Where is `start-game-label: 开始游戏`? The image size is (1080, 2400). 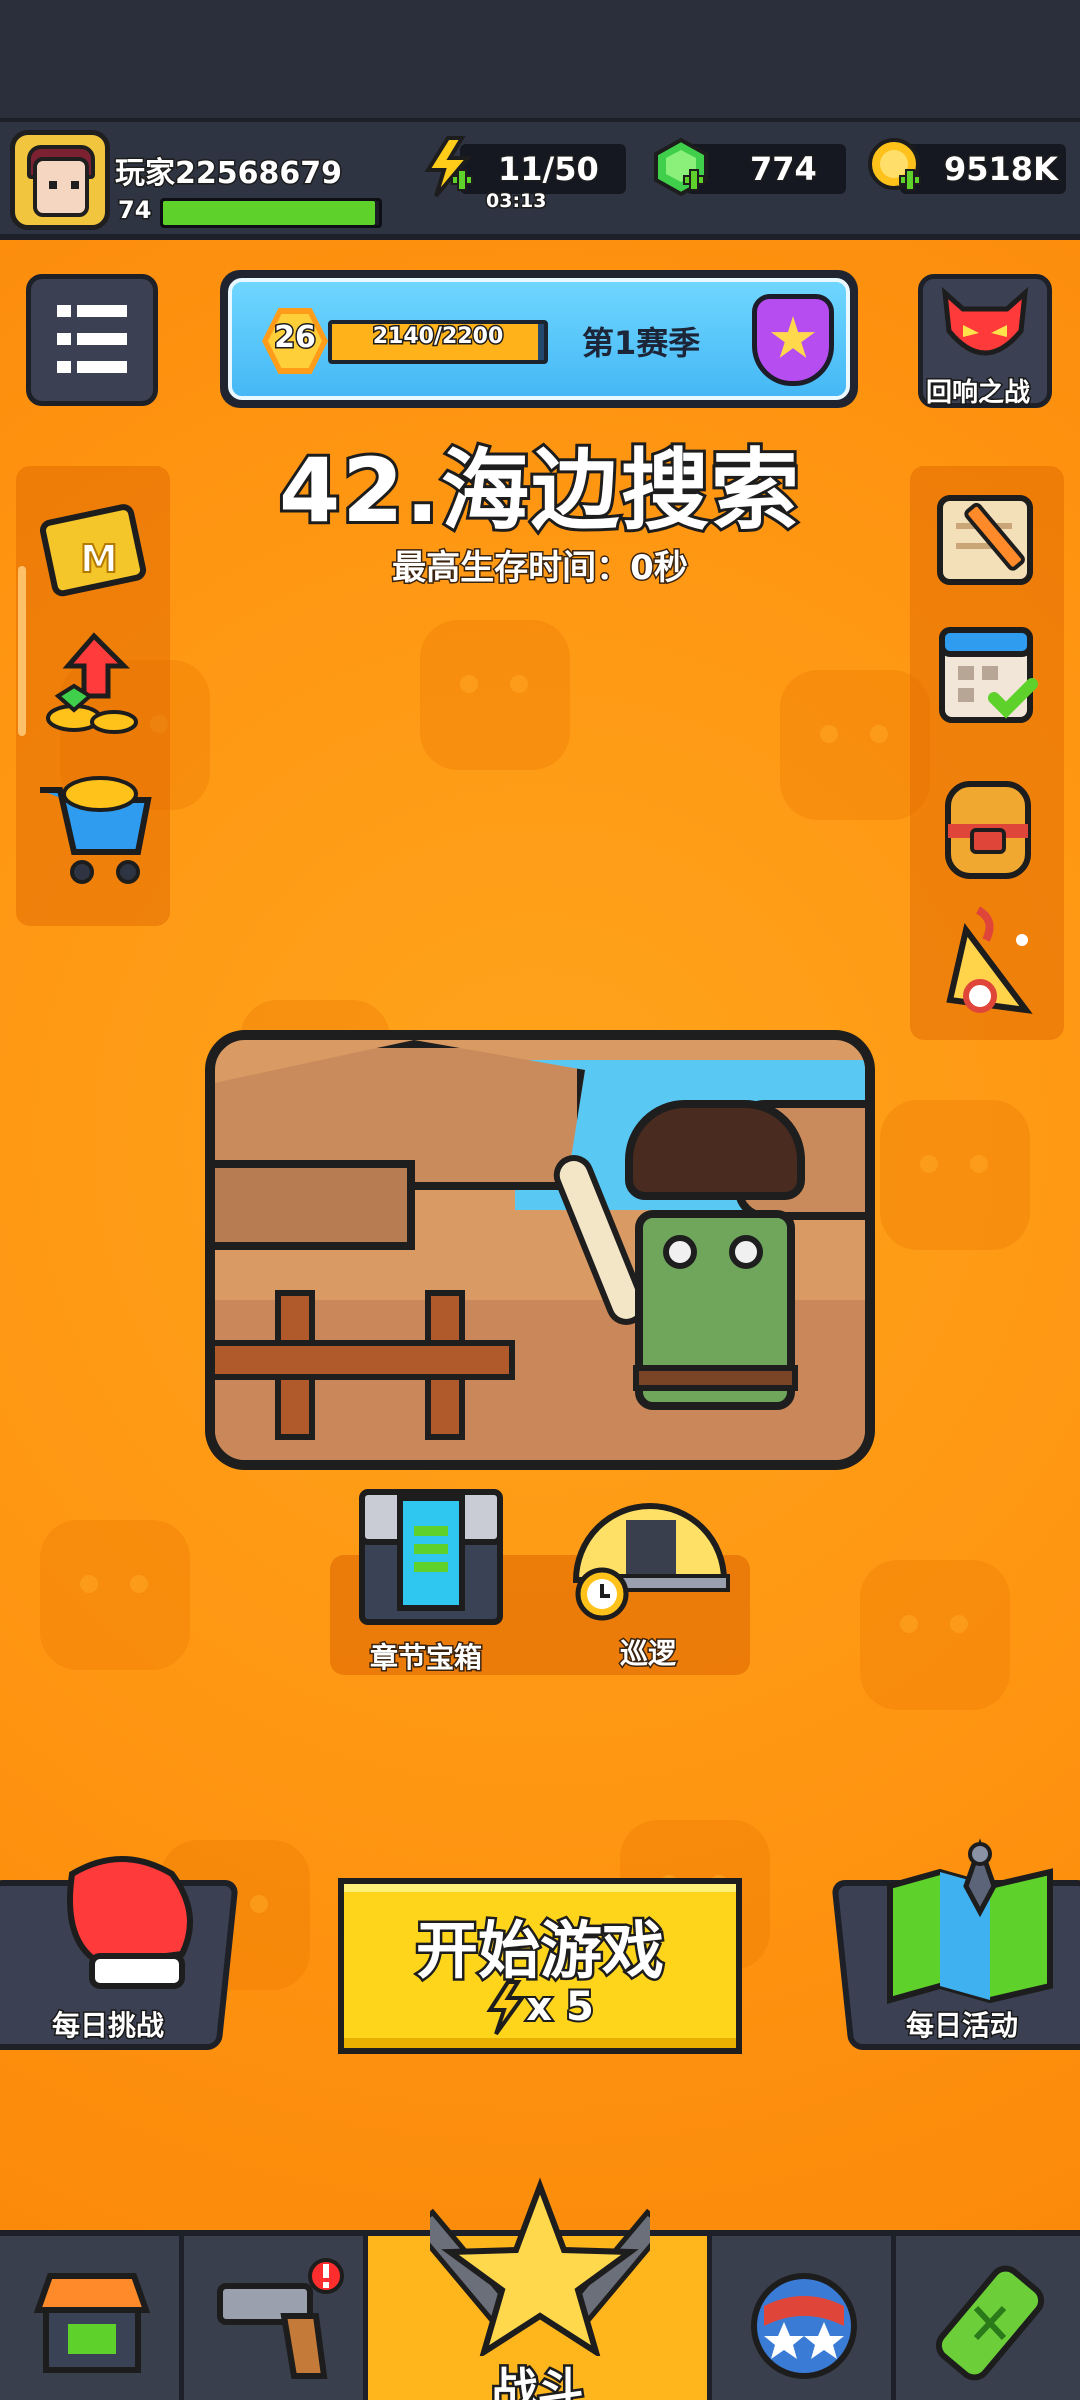 start-game-label: 开始游戏 is located at coordinates (539, 1951).